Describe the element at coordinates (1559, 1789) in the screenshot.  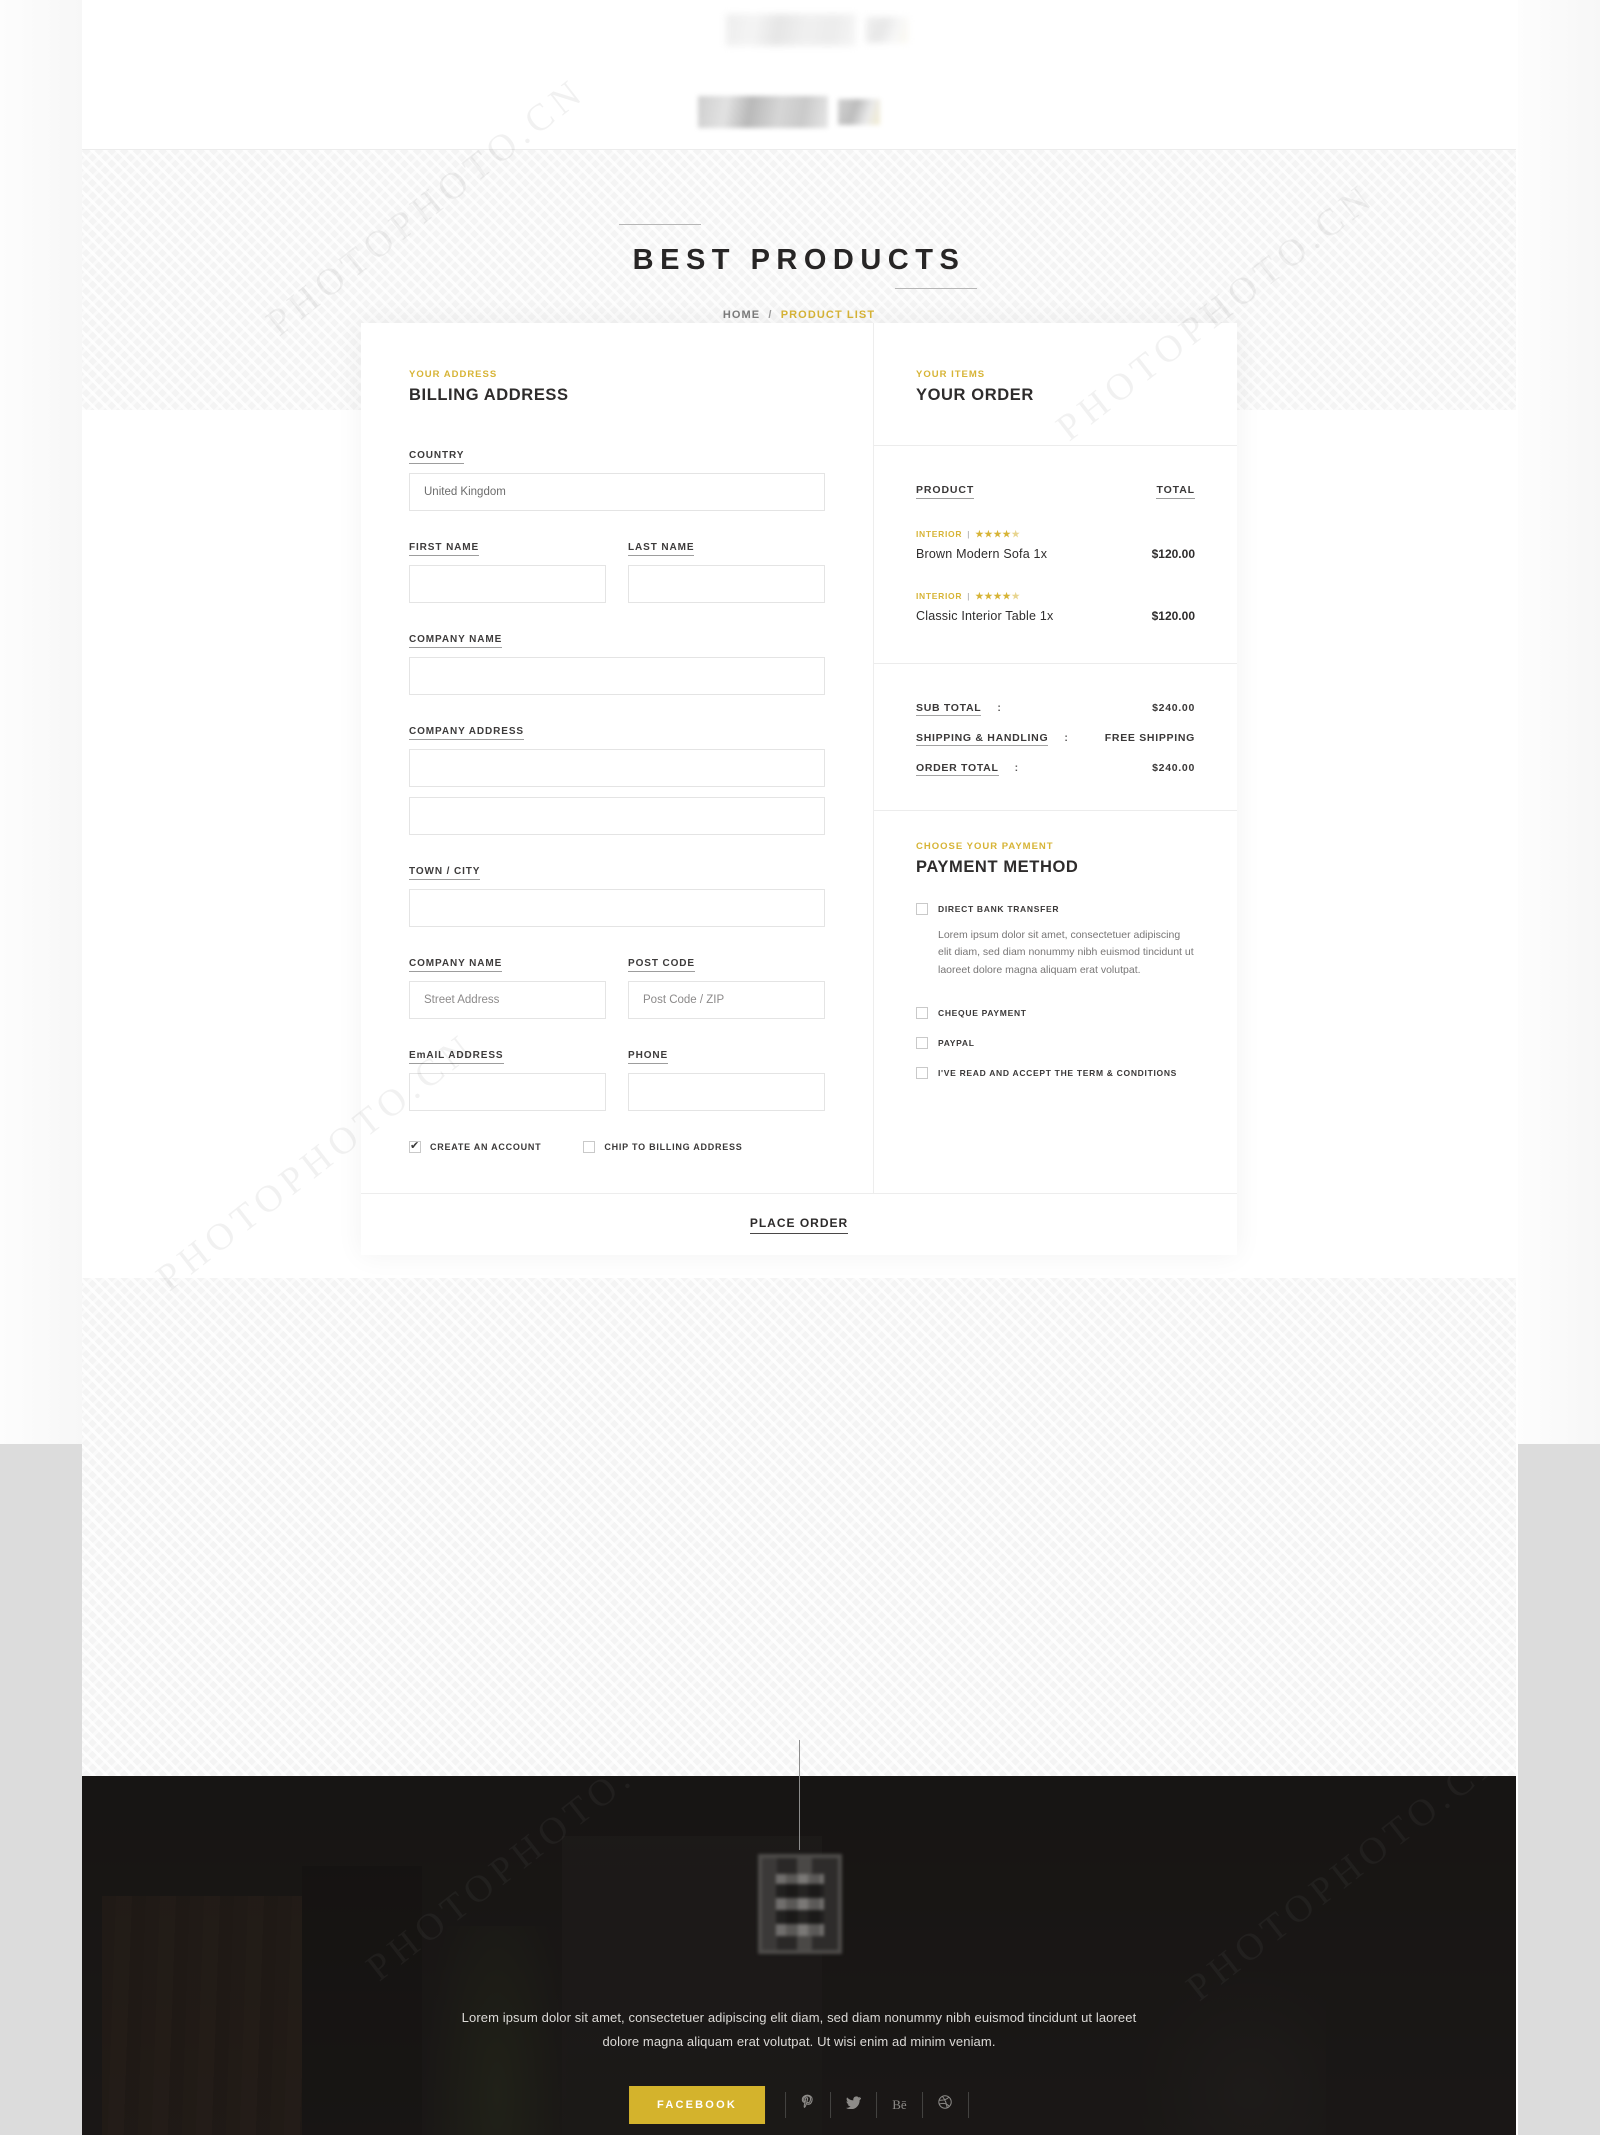
I see `right-grey-band` at that location.